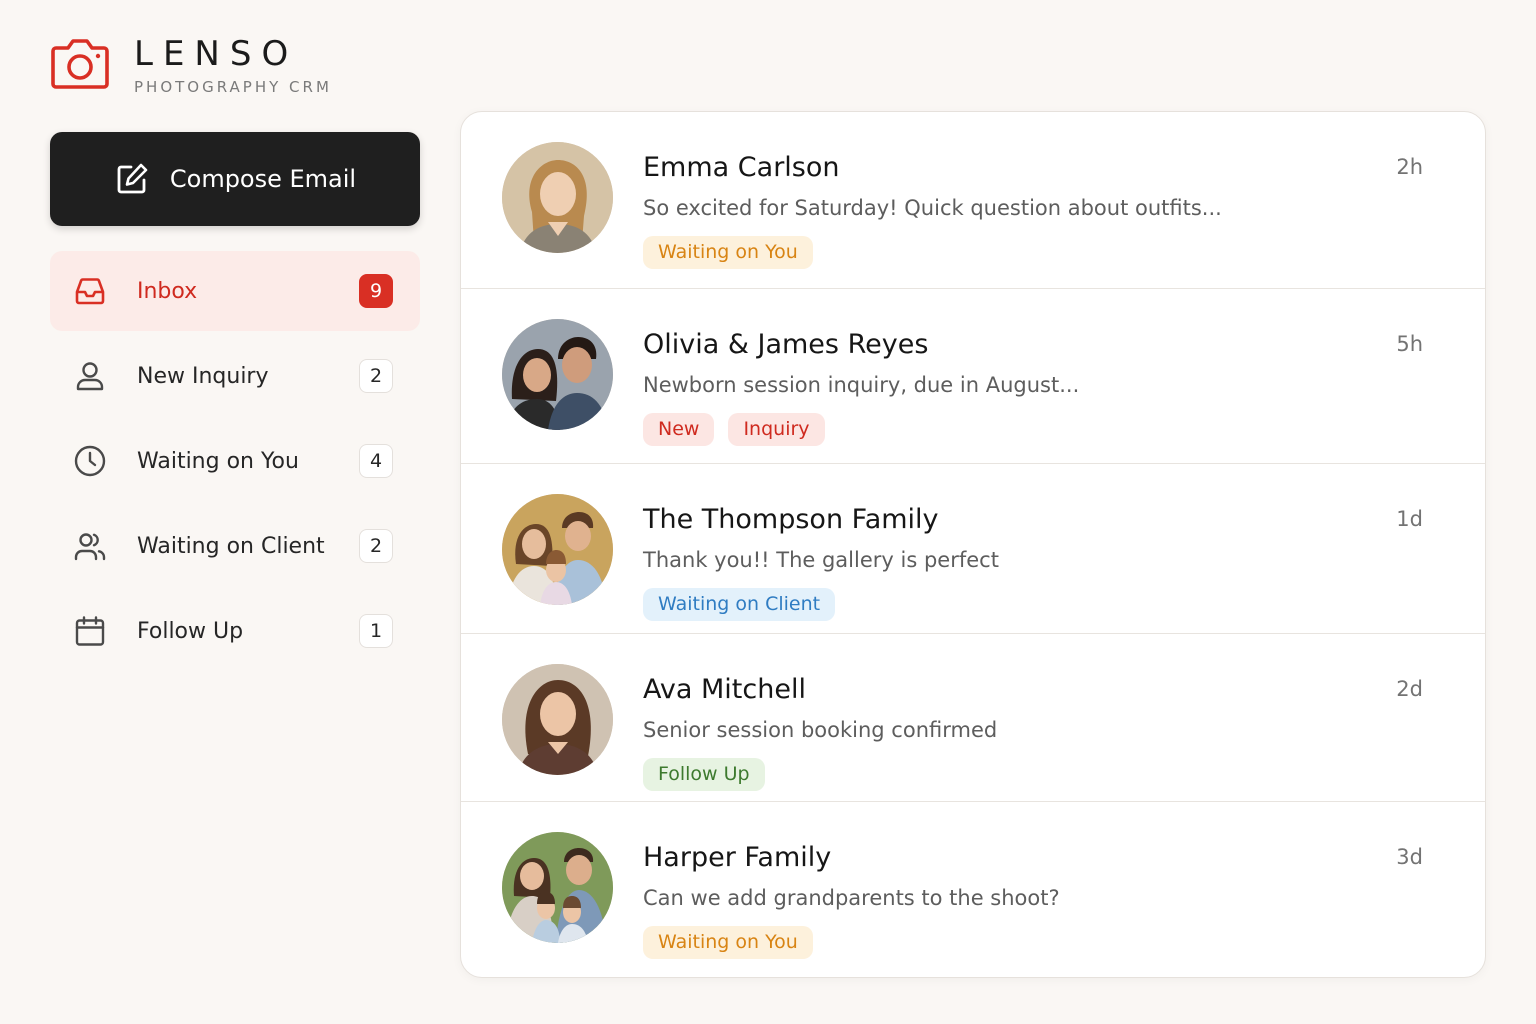 The width and height of the screenshot is (1536, 1024). I want to click on sidebar-item-waiting-on-you: Waiting on You 4, so click(235, 461).